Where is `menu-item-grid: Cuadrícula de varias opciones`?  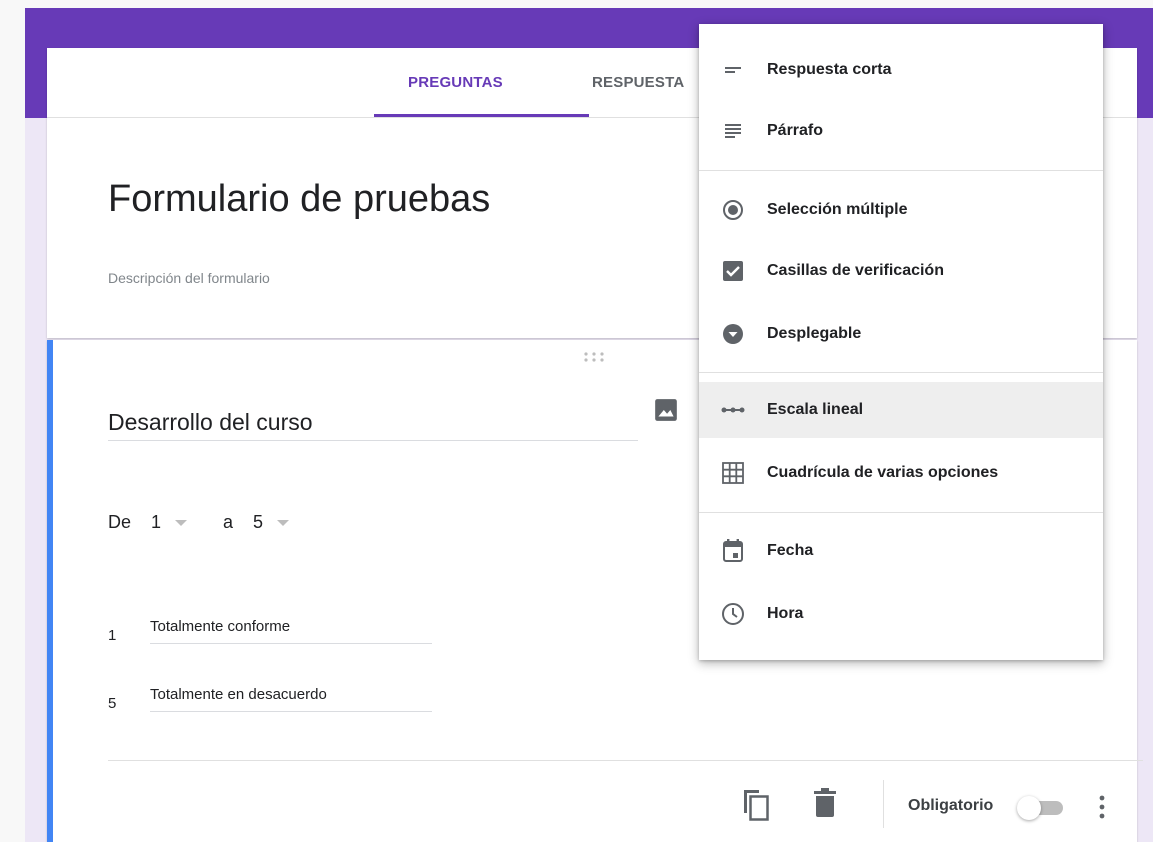
menu-item-grid: Cuadrícula de varias opciones is located at coordinates (901, 473).